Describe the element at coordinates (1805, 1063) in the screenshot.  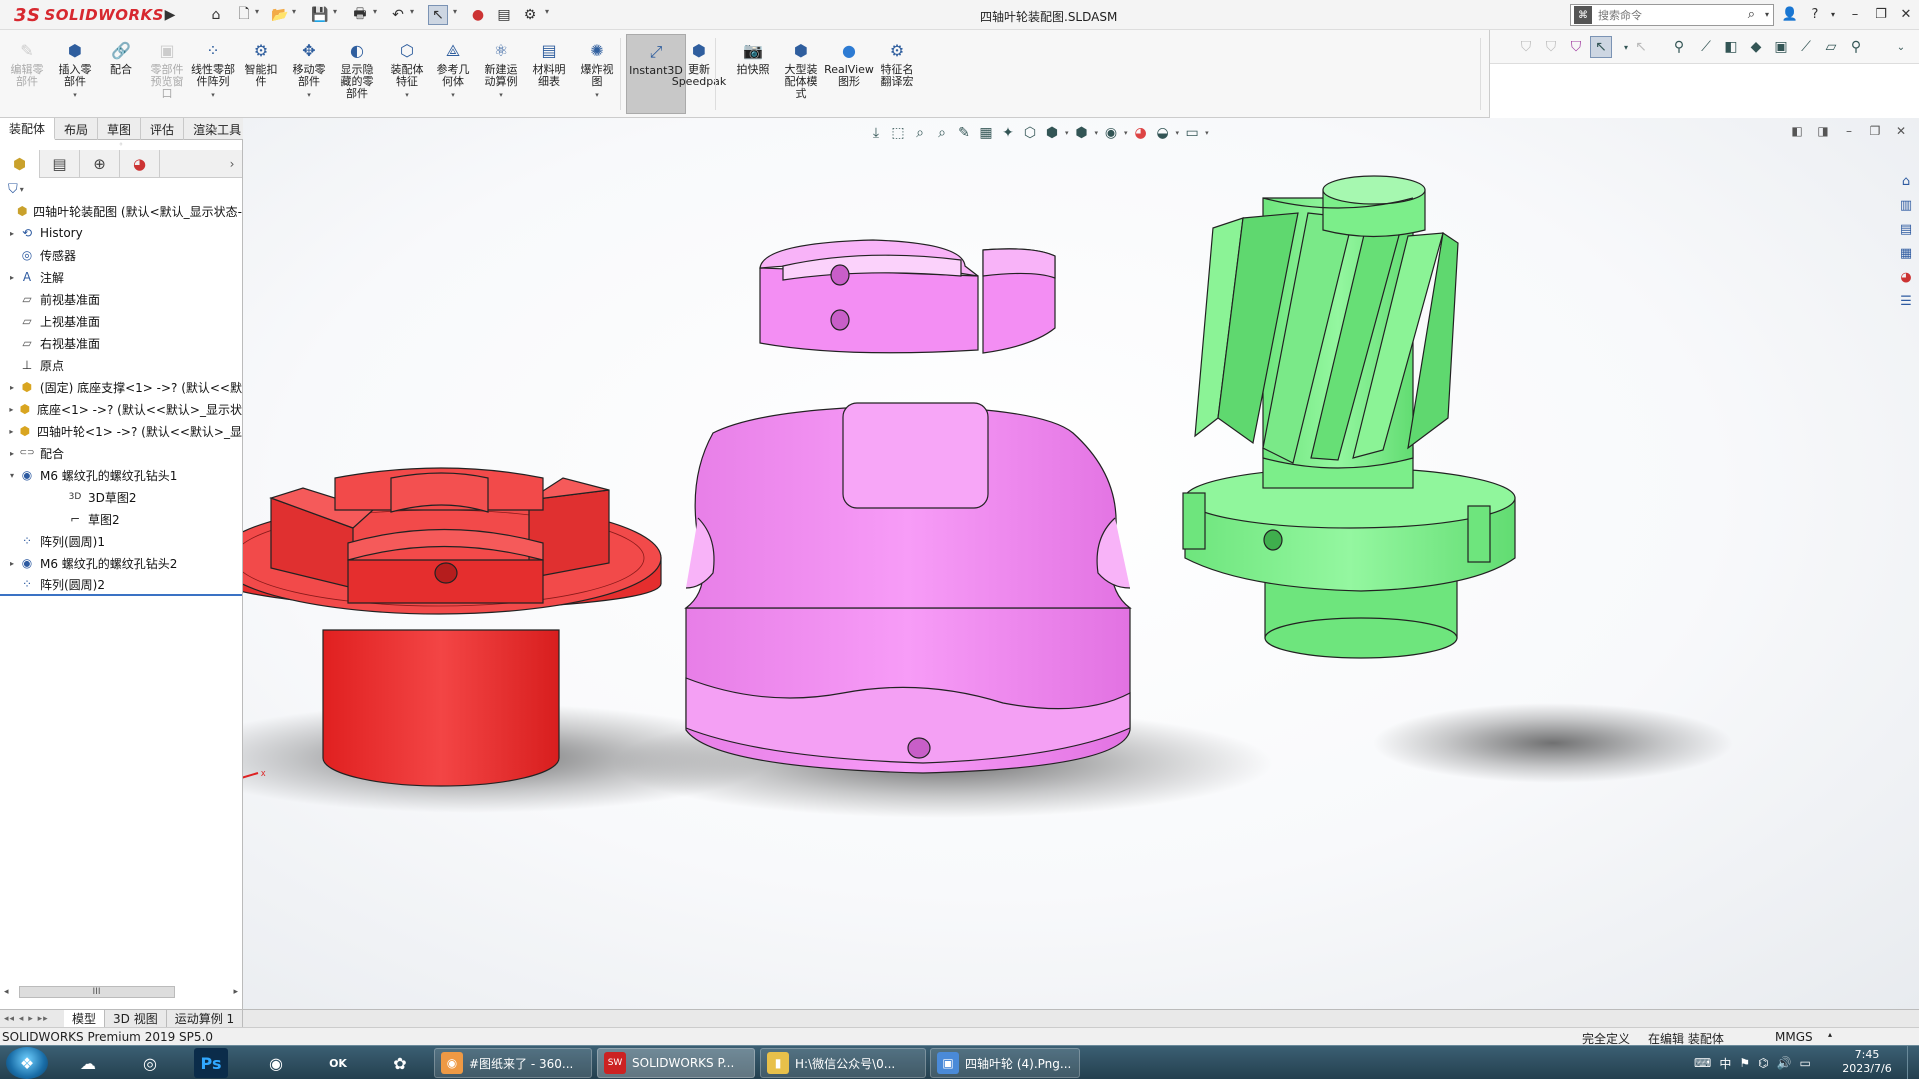
I see `notification-icon: ▭` at that location.